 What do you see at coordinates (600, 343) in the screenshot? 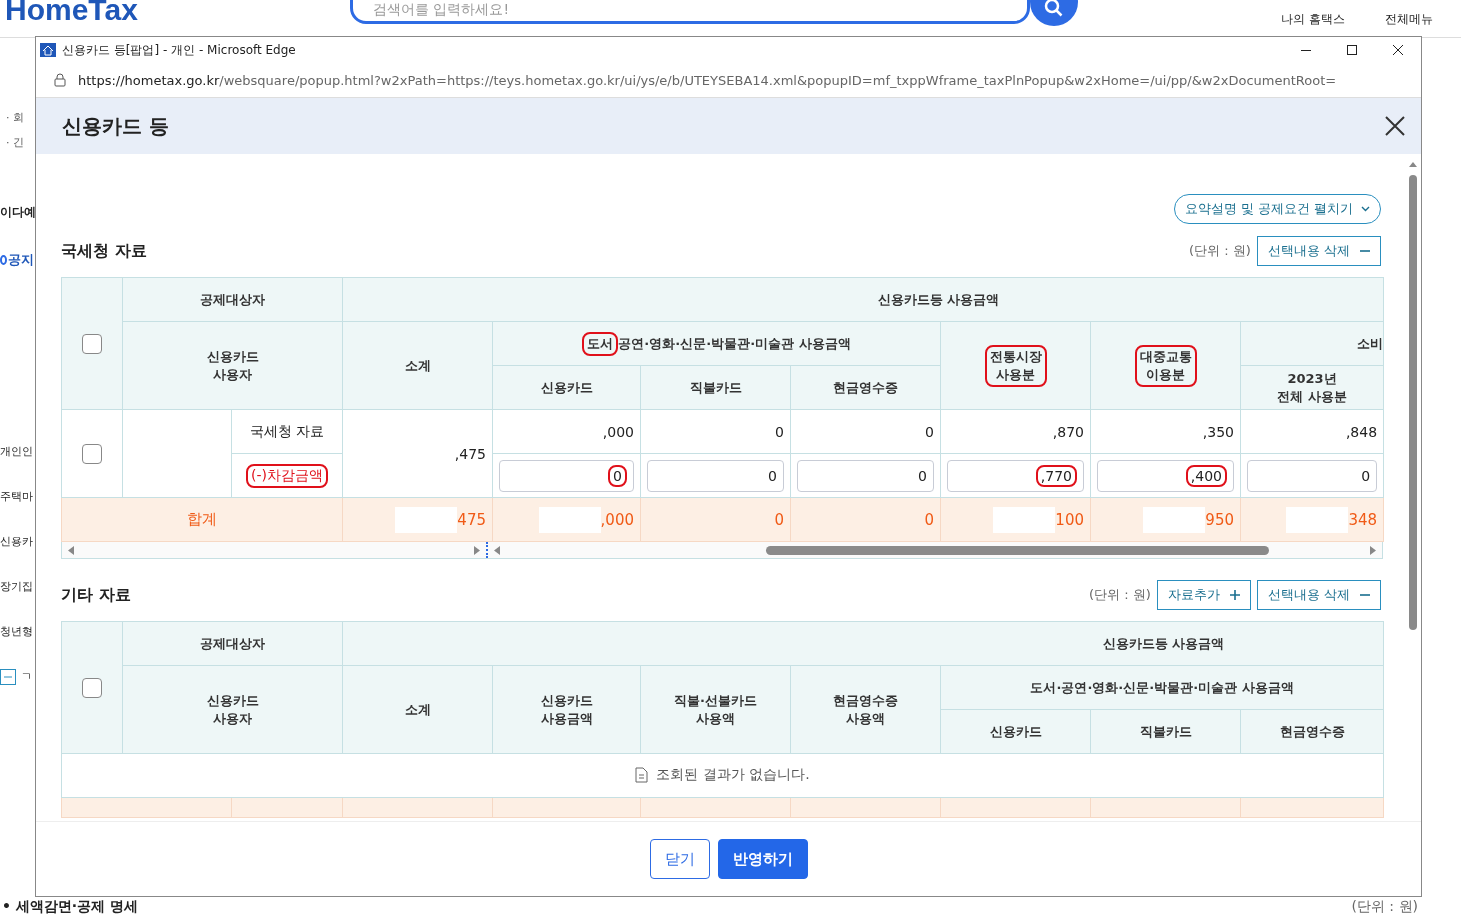
I see `annotation-mark: 도서` at bounding box center [600, 343].